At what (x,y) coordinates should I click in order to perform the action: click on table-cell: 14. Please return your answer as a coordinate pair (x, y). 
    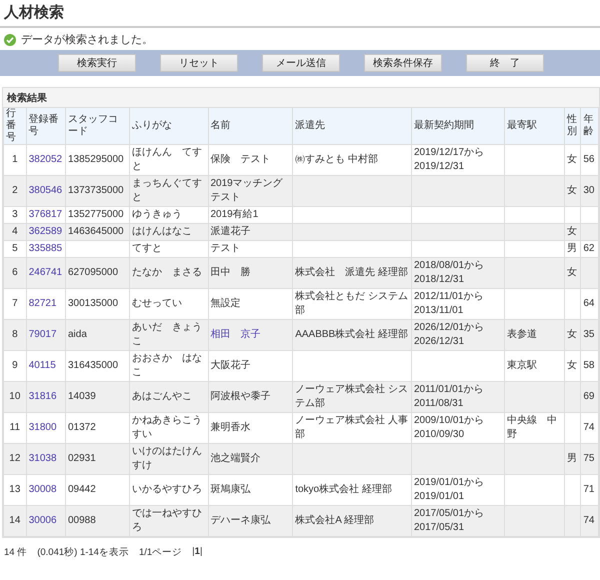
    Looking at the image, I should click on (15, 521).